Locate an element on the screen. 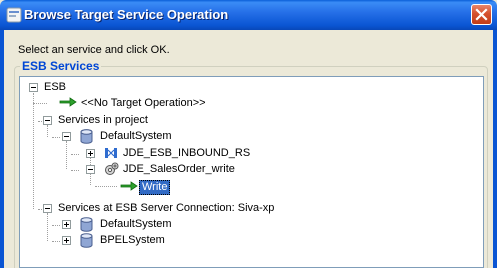  instruction-text: Select an service and click OK. is located at coordinates (94, 50).